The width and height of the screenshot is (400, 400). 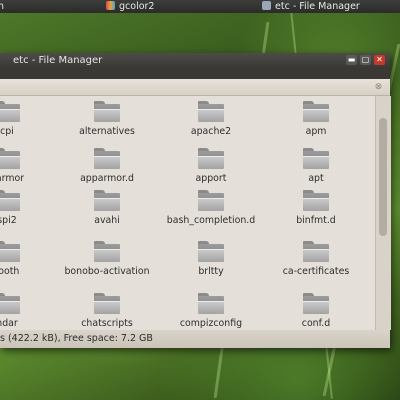 I want to click on folder-label: parmor, so click(x=12, y=178).